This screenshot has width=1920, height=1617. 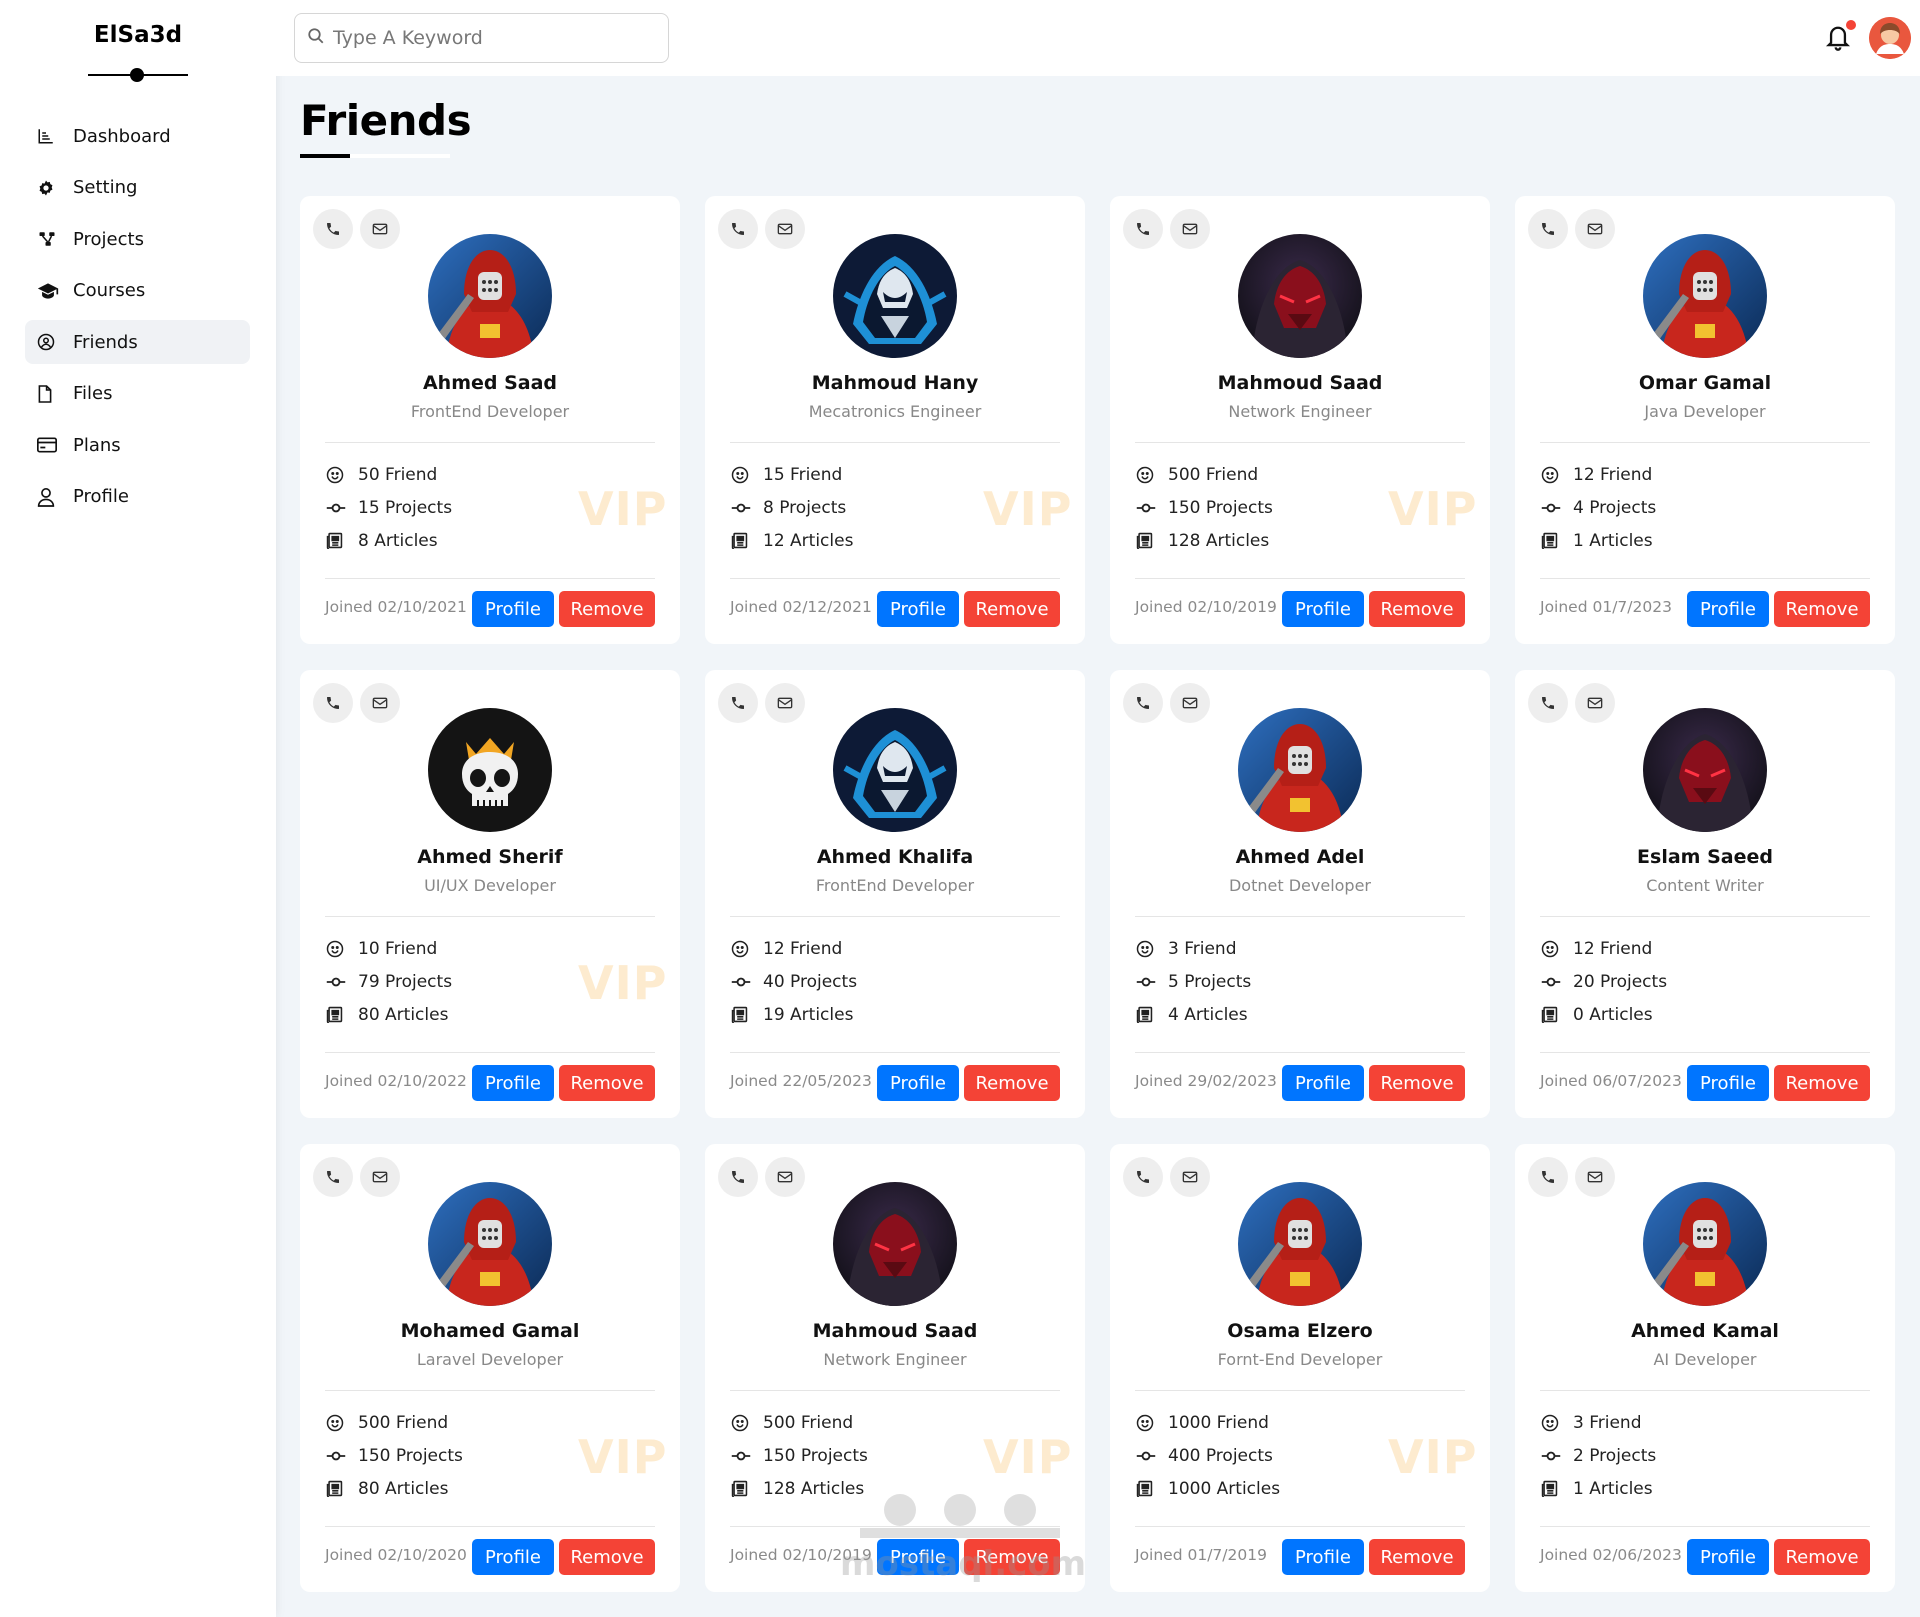 I want to click on friend-name: Eslam Saeed, so click(x=1705, y=857).